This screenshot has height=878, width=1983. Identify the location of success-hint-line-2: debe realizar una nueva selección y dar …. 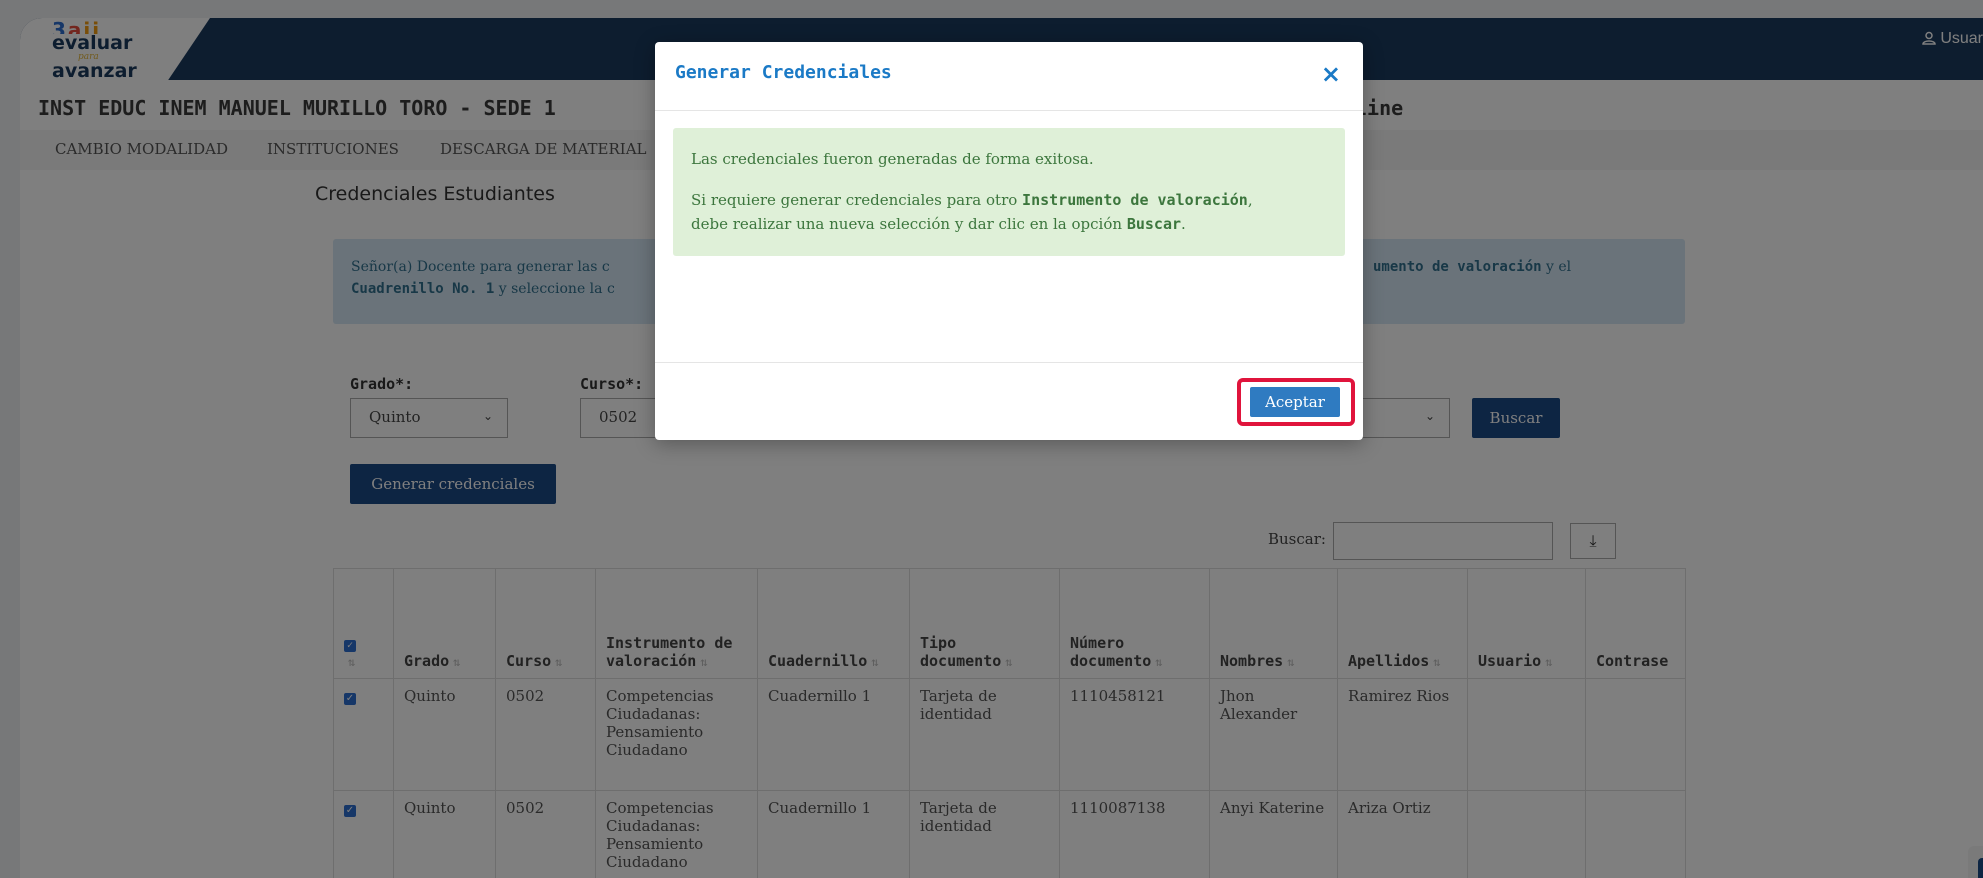
(938, 224).